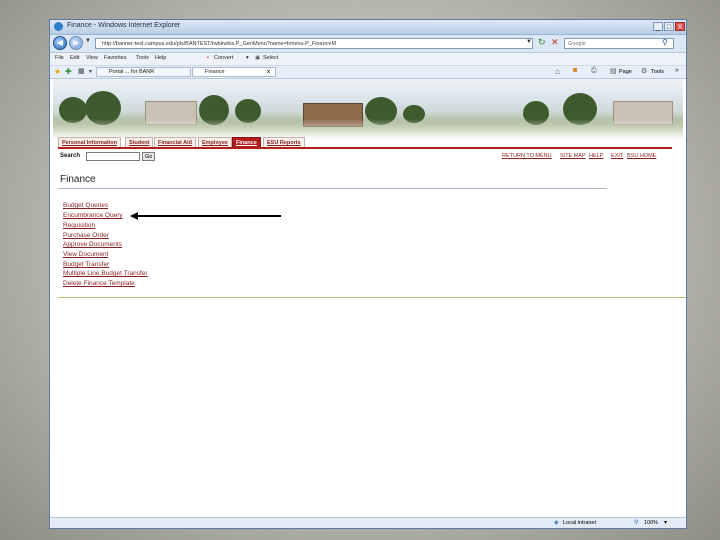 Image resolution: width=720 pixels, height=540 pixels. What do you see at coordinates (657, 72) in the screenshot?
I see `tools-menu: Tools` at bounding box center [657, 72].